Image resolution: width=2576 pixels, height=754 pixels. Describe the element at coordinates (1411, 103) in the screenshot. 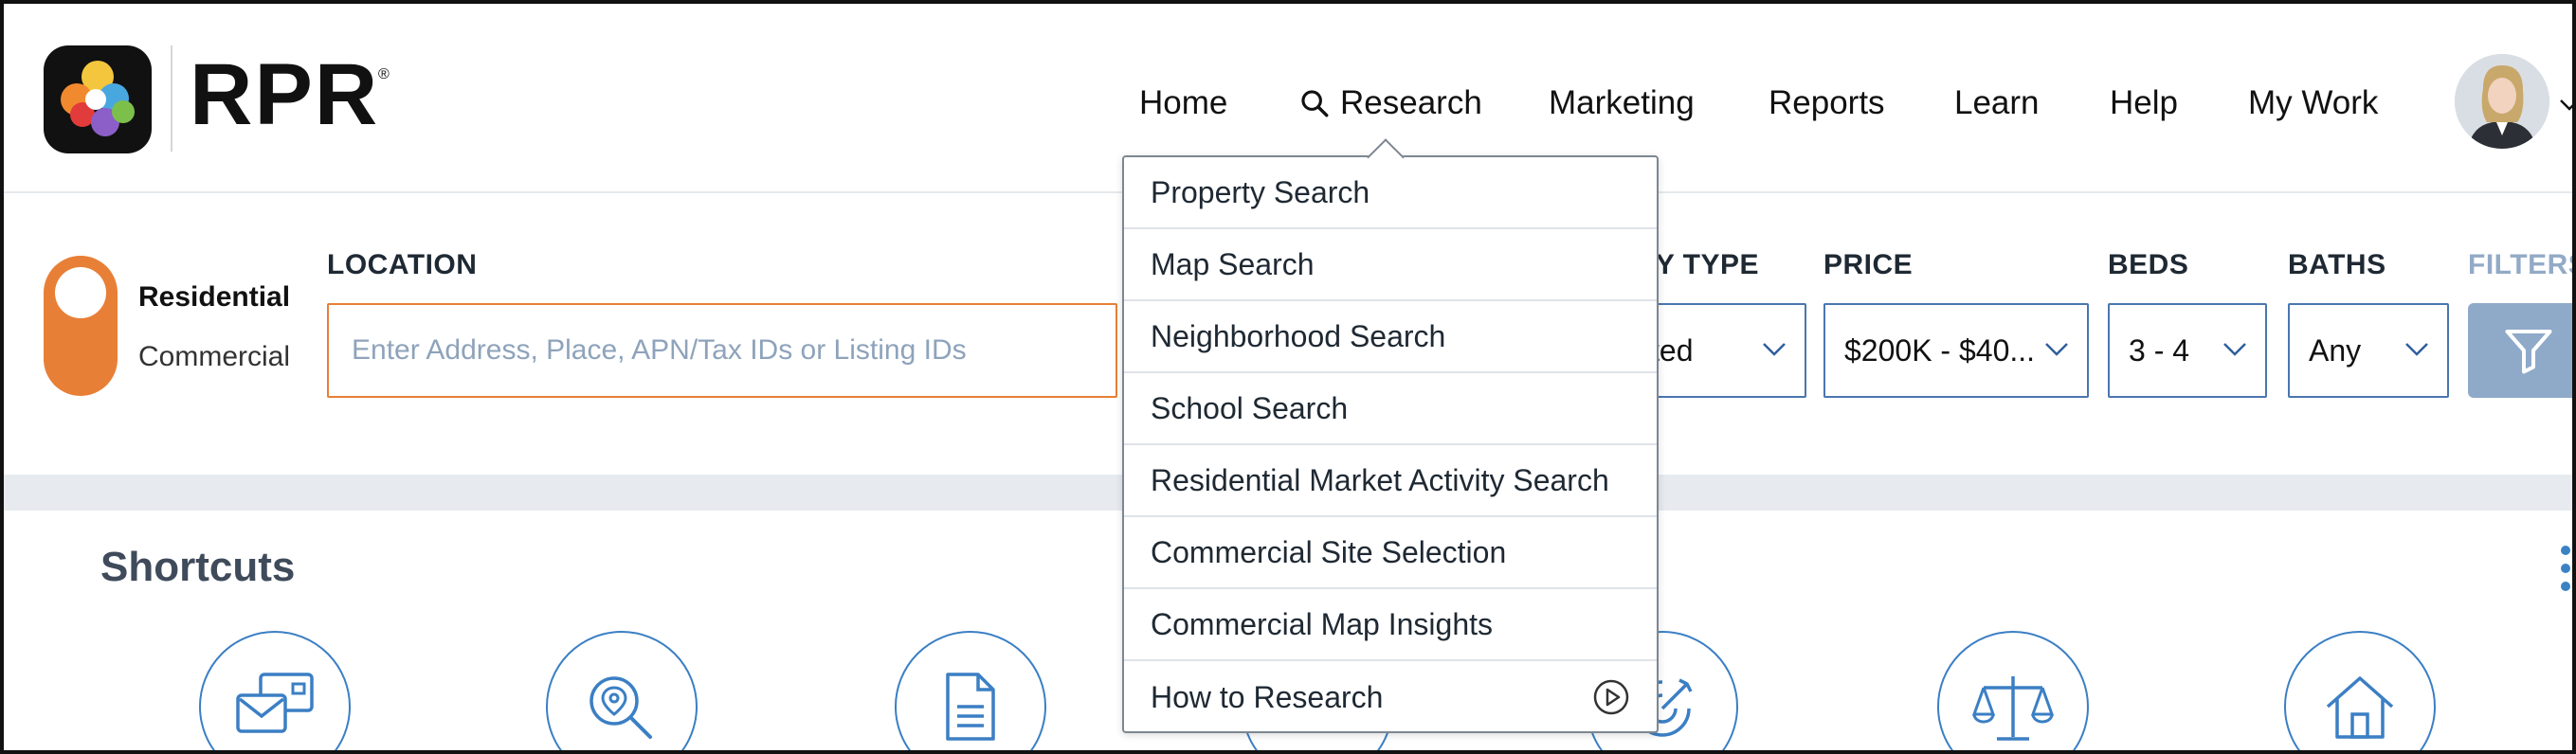

I see `nav-research-label: Research` at that location.